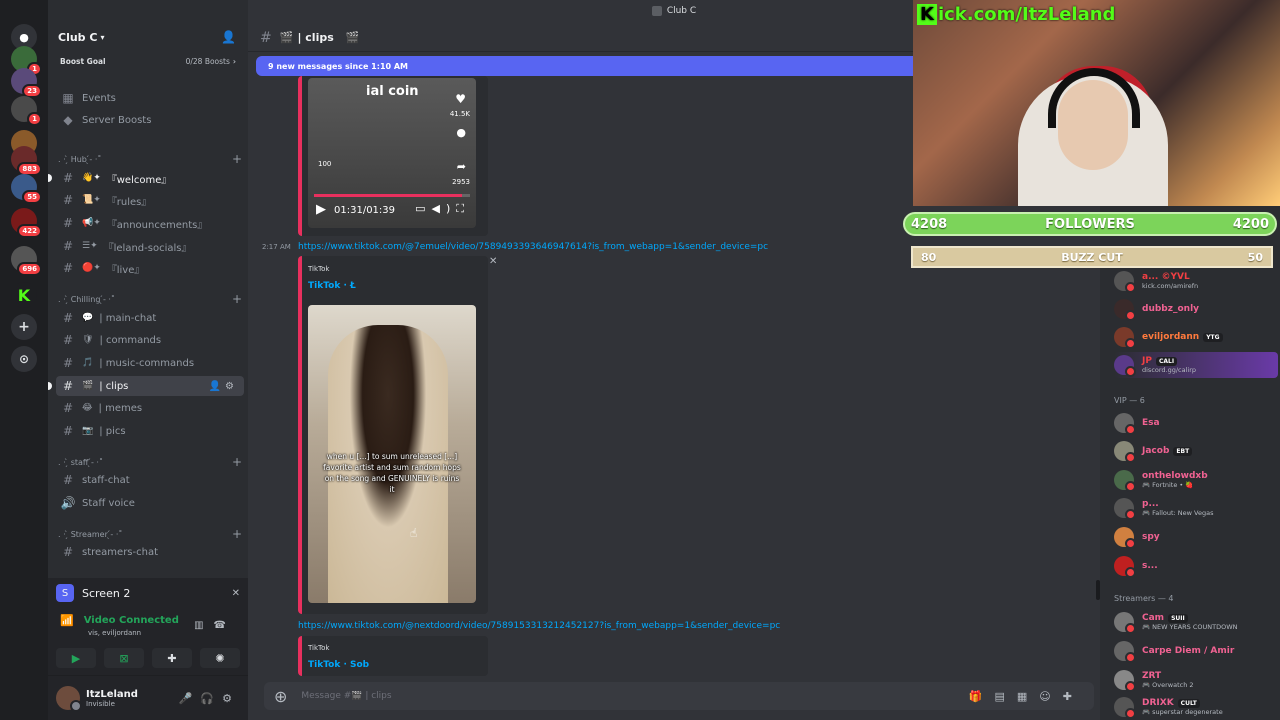  I want to click on member-name: spy, so click(1151, 537).